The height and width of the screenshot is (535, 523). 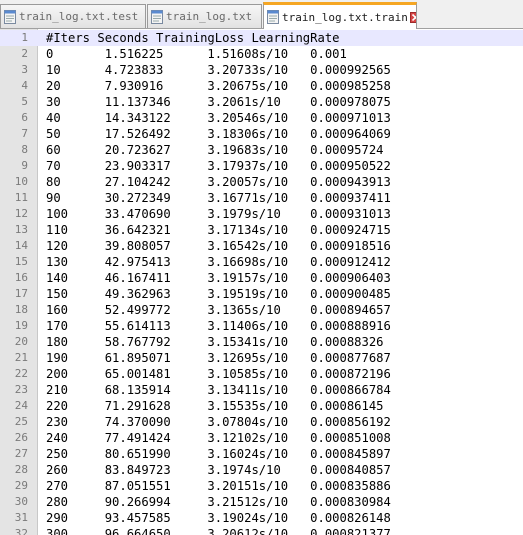 I want to click on editor-line: 15 130 42.975413 3.16698s/10 0.000912412, so click(x=261, y=262).